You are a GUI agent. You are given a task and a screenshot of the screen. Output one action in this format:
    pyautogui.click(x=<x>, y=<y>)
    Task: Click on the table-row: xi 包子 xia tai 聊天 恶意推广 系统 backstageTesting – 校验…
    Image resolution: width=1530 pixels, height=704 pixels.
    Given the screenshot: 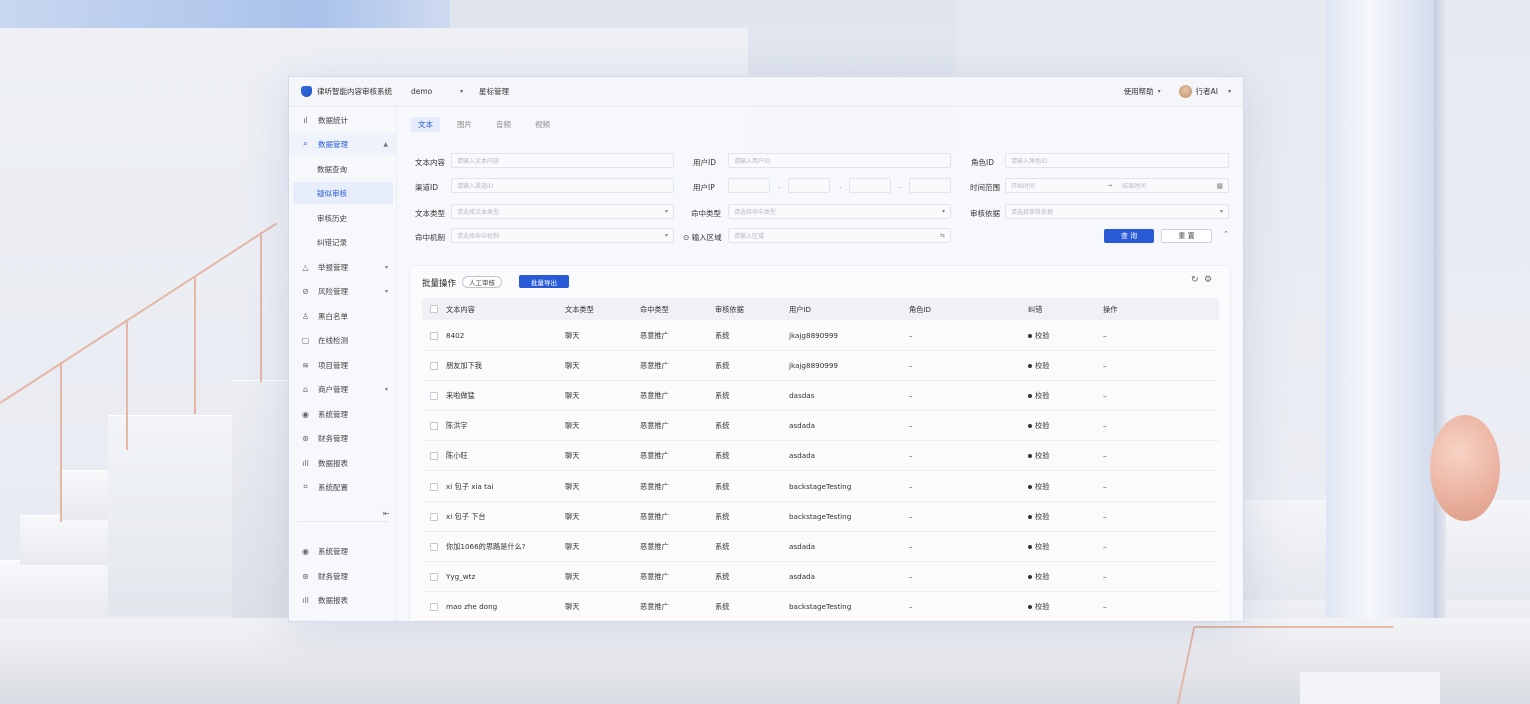 What is the action you would take?
    pyautogui.click(x=820, y=487)
    